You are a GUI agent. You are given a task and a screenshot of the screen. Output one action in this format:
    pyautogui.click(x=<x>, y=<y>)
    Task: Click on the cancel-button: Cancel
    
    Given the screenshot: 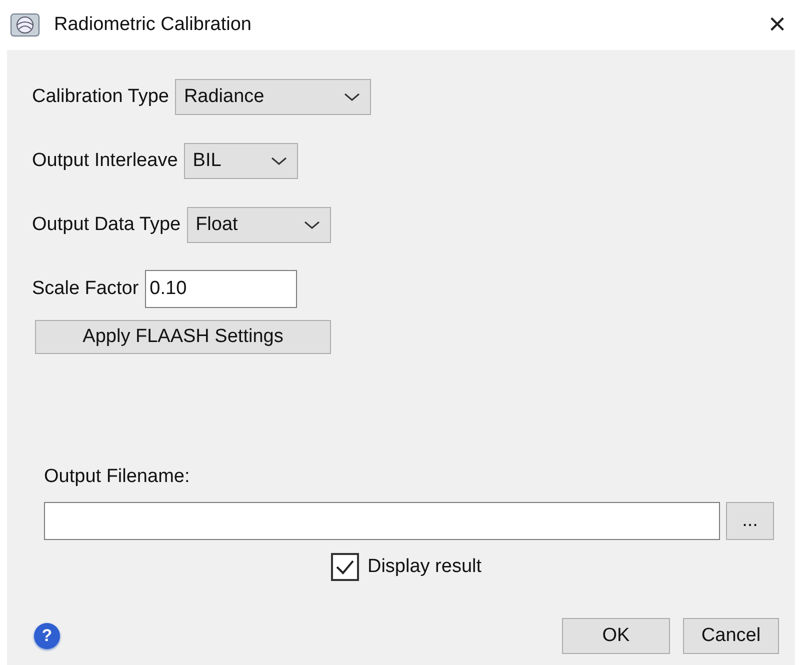 What is the action you would take?
    pyautogui.click(x=731, y=636)
    